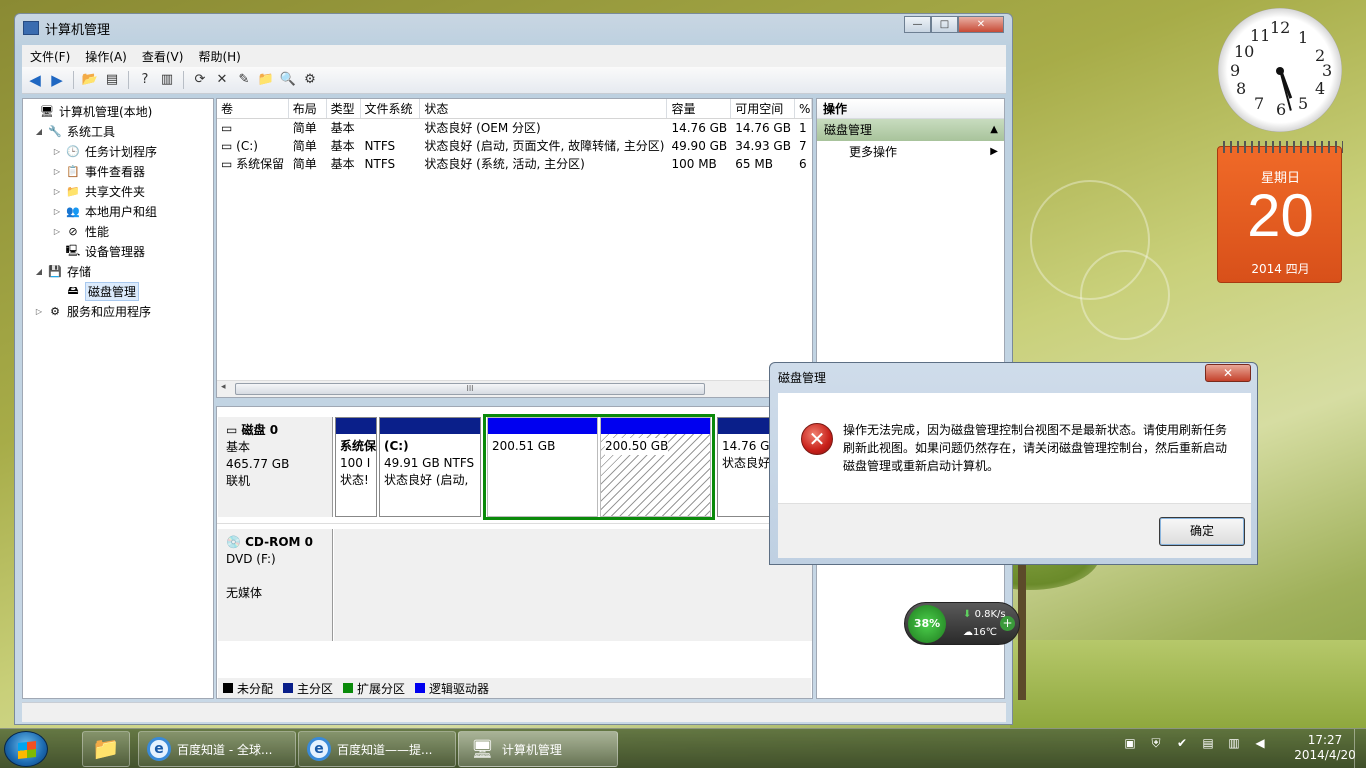 This screenshot has width=1366, height=768. Describe the element at coordinates (234, 430) in the screenshot. I see `disk-icon: ▭` at that location.